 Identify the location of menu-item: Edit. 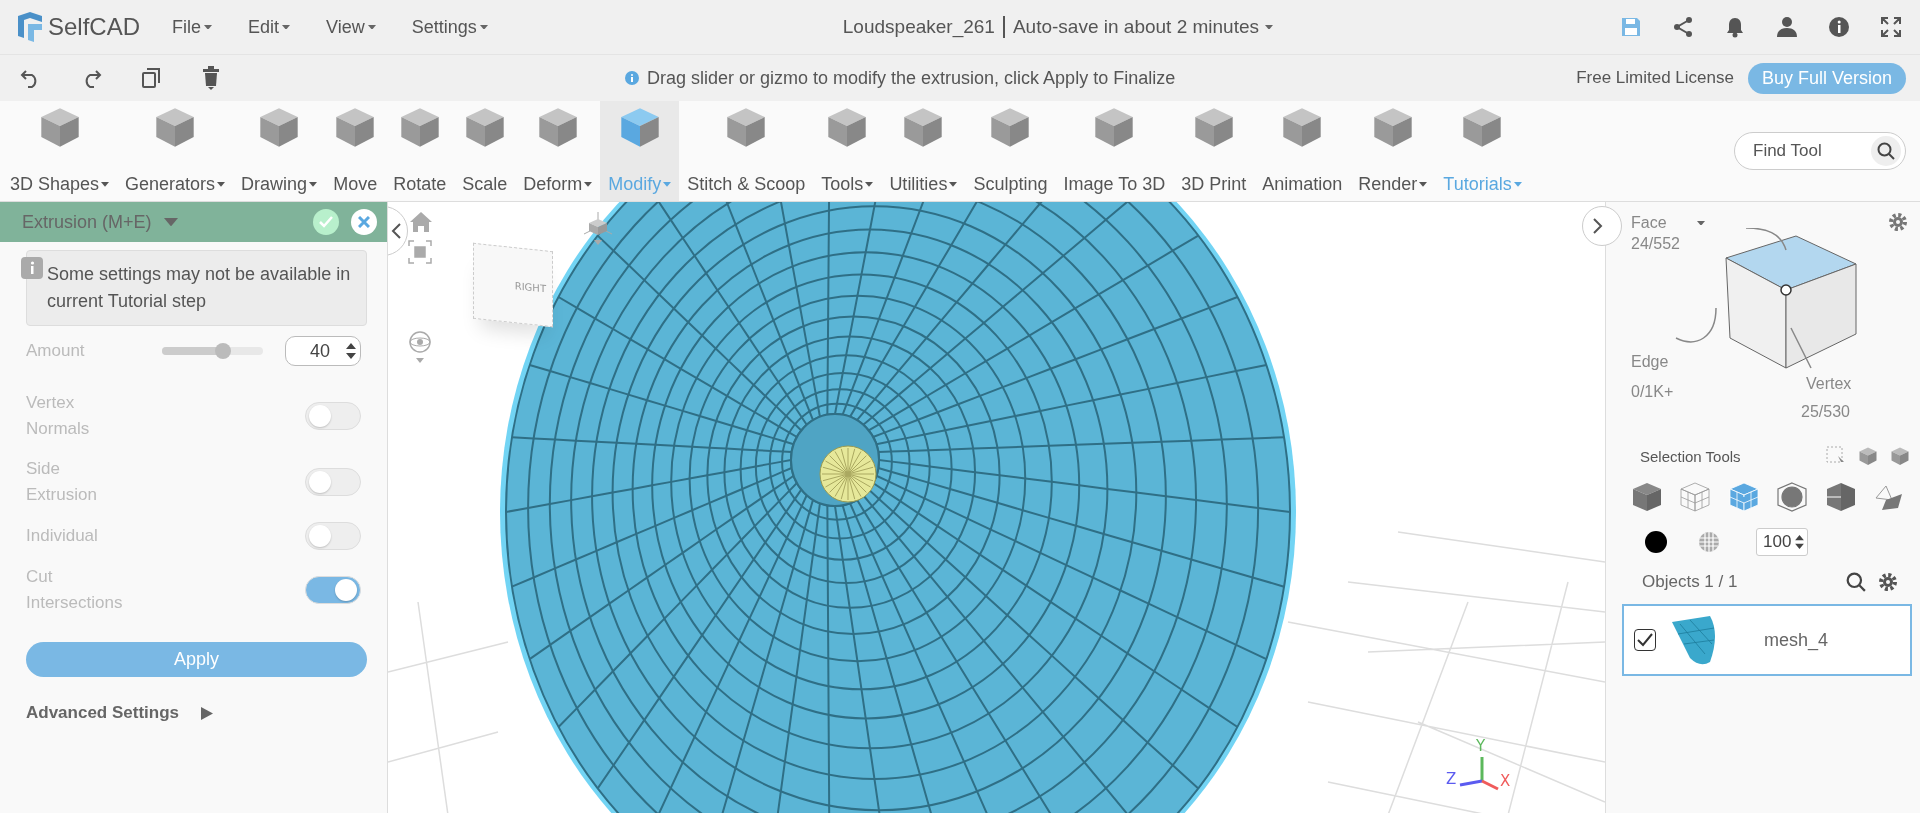
(269, 27).